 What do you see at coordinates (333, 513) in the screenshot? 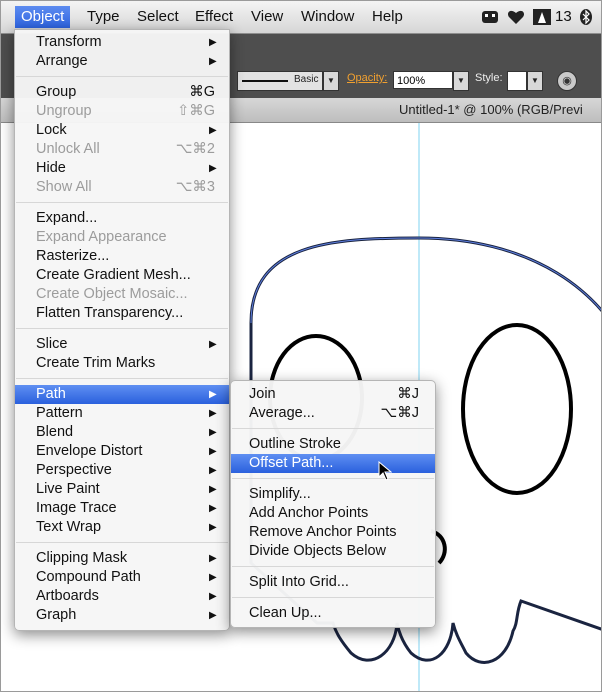
I see `menu-item-add-anchor-points: Add Anchor Points` at bounding box center [333, 513].